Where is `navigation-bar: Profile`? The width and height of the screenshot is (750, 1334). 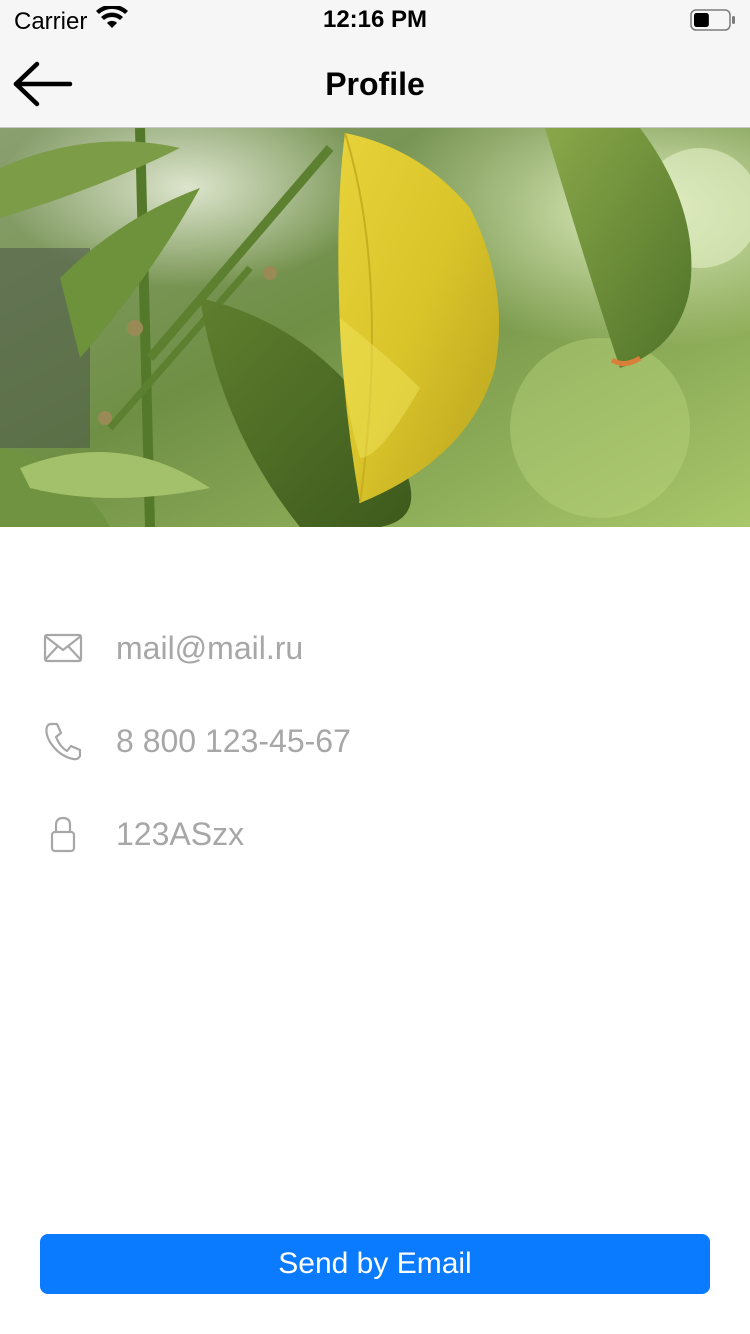 navigation-bar: Profile is located at coordinates (375, 84).